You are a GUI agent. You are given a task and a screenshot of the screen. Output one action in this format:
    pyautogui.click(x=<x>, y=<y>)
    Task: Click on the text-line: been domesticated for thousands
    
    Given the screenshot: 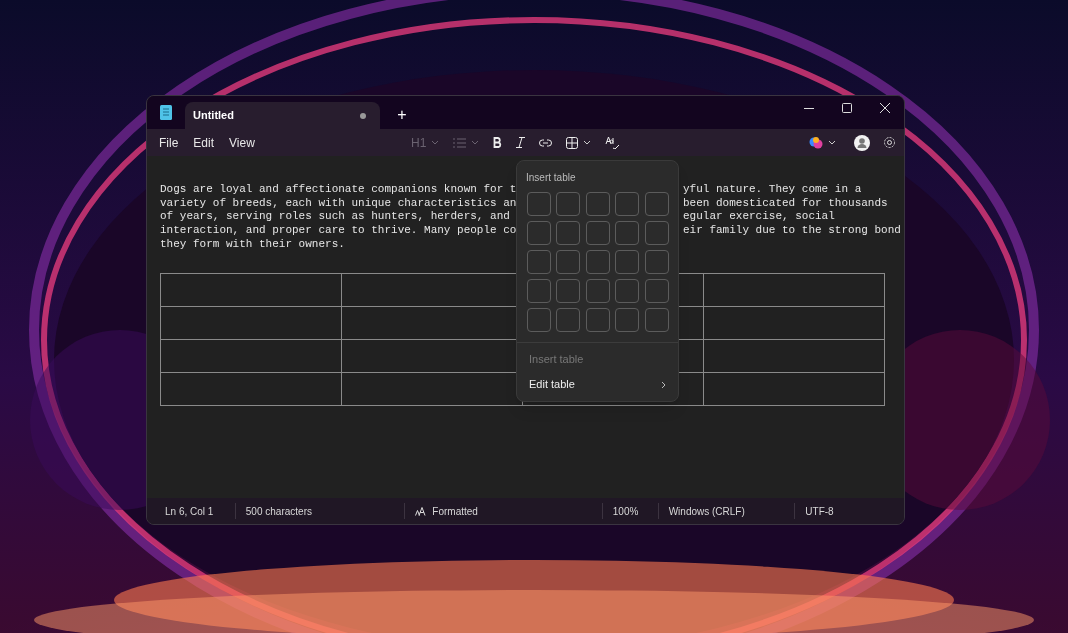 What is the action you would take?
    pyautogui.click(x=785, y=203)
    